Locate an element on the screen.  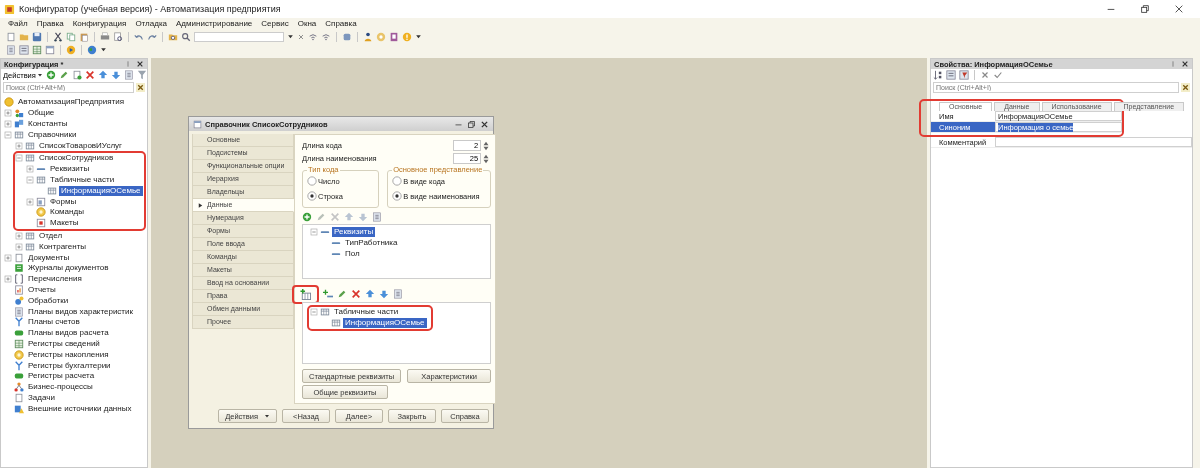
person-icon is located at coordinates (368, 36).